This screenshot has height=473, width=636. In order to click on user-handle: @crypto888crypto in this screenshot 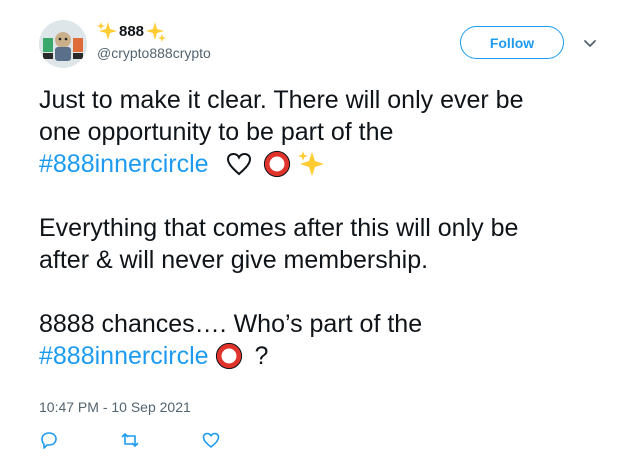, I will do `click(154, 53)`.